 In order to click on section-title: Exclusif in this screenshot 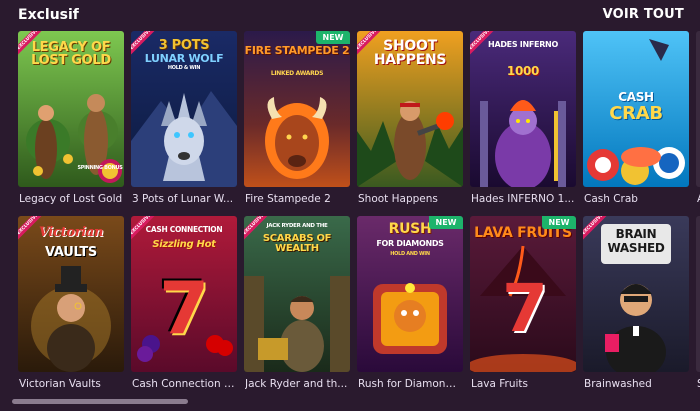, I will do `click(48, 15)`.